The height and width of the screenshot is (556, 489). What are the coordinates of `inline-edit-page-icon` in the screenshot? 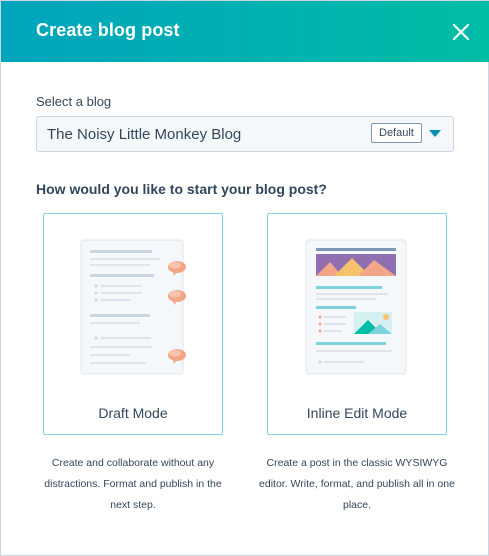 It's located at (356, 307).